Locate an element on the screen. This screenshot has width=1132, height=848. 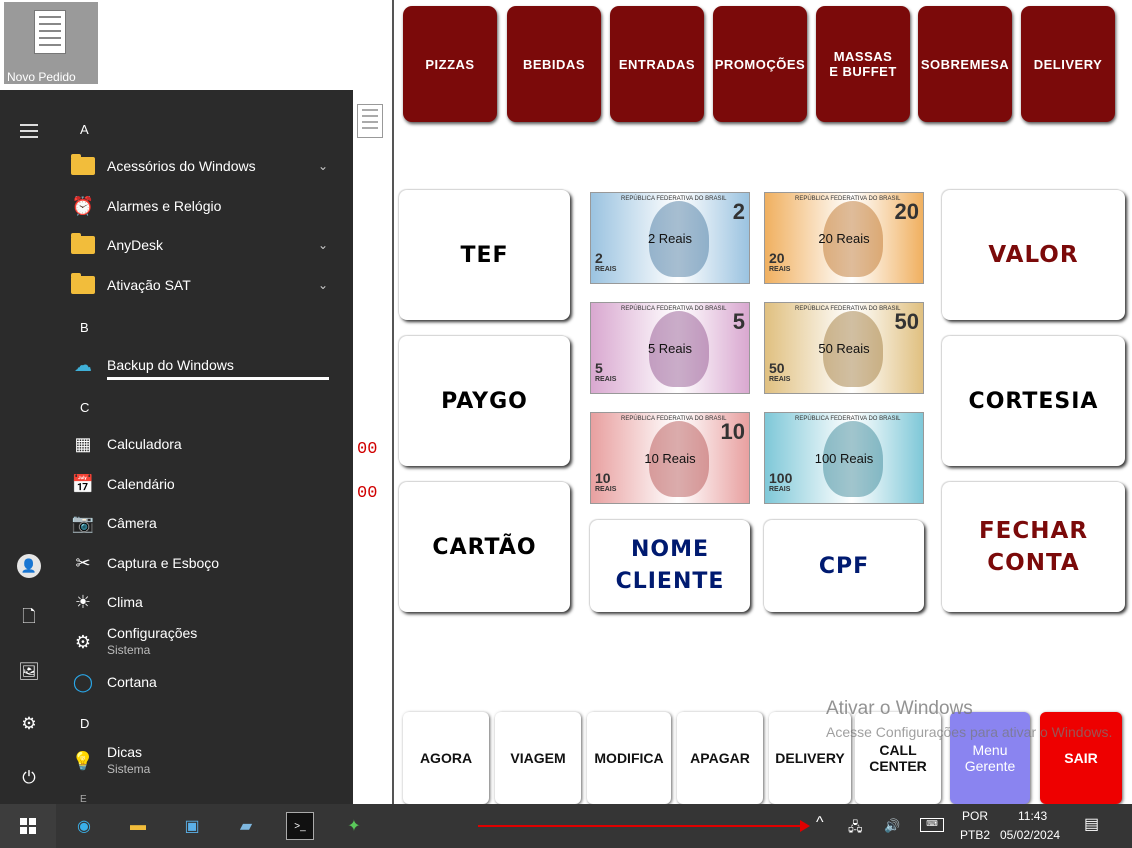
category-promocoes-button: PROMOÇÕES is located at coordinates (760, 64).